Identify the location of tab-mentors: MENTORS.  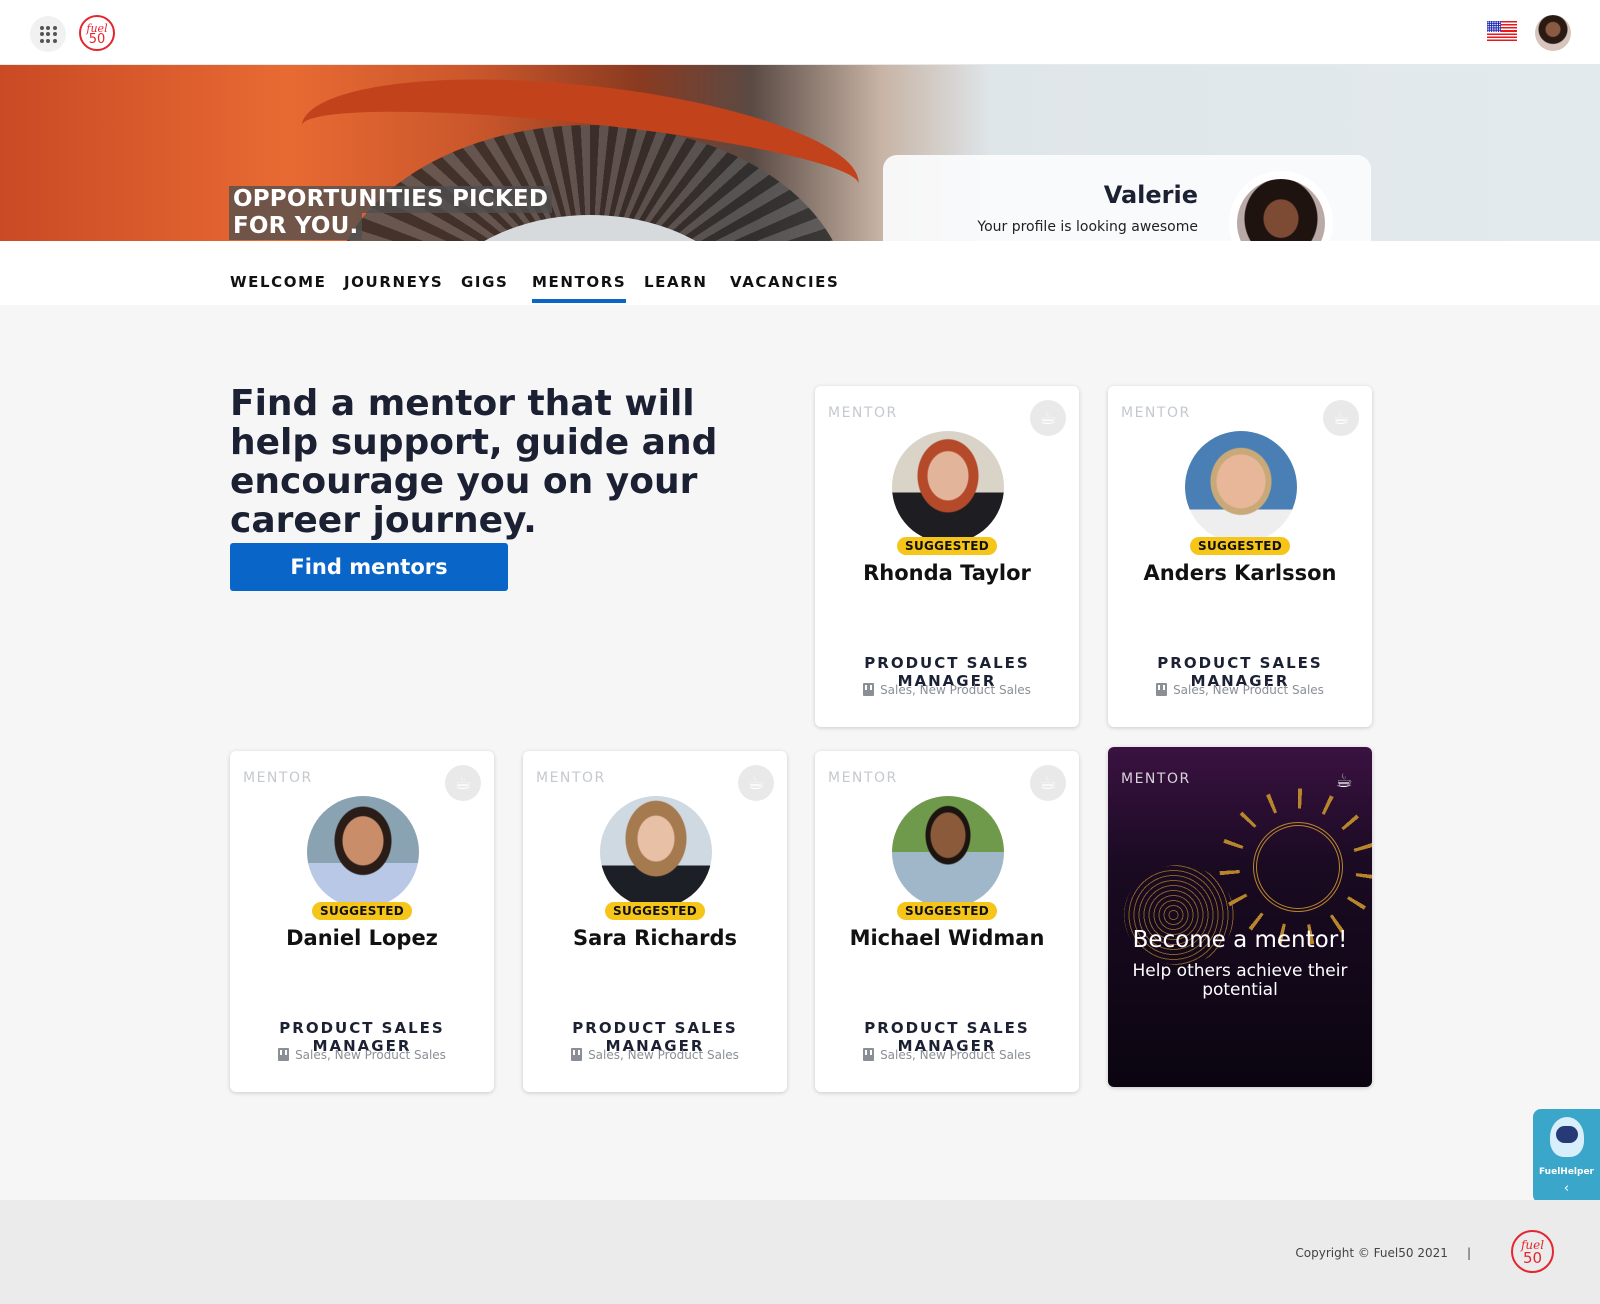
(579, 288).